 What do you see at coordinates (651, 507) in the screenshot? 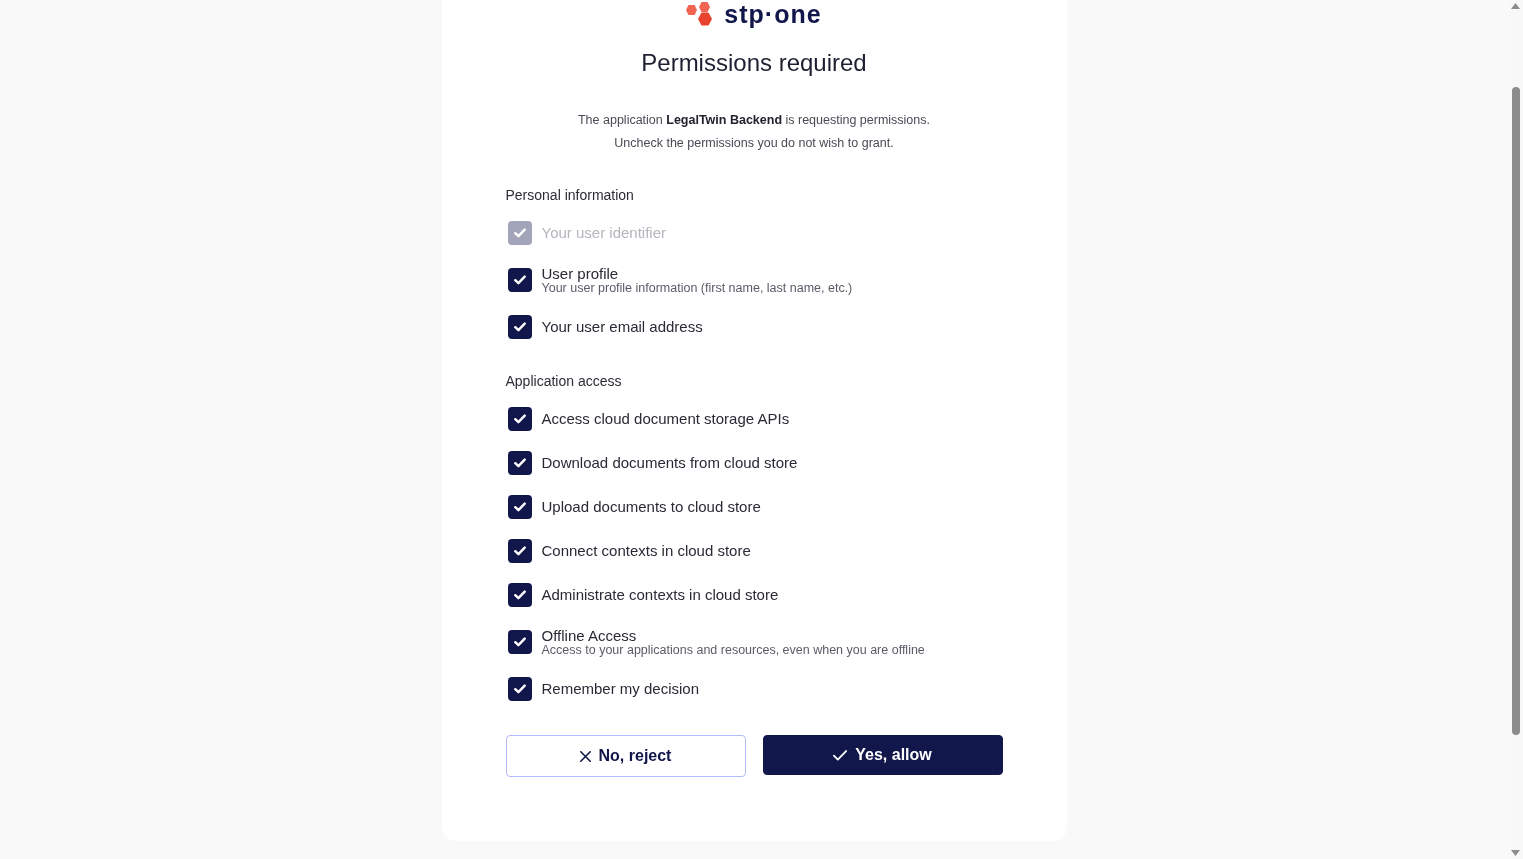
I see `permission-label: Upload documents to cloud store` at bounding box center [651, 507].